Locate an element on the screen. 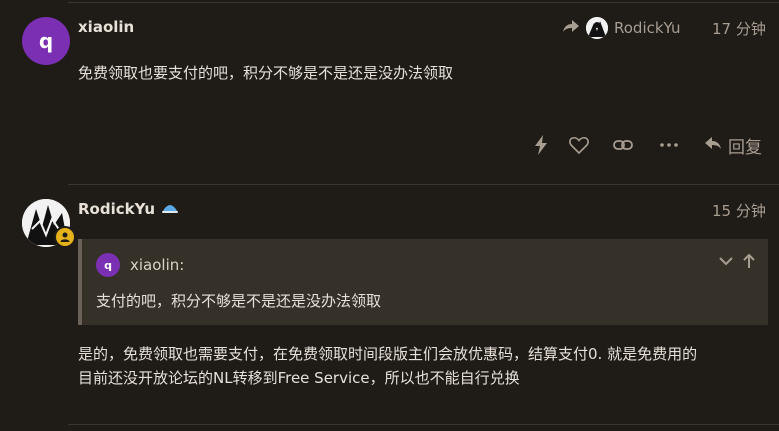  user-badge-icon is located at coordinates (65, 237).